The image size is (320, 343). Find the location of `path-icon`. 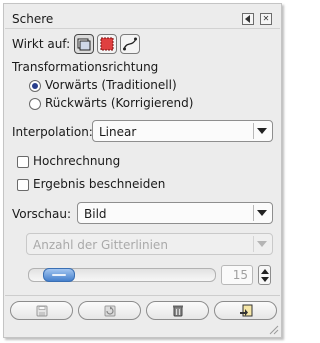

path-icon is located at coordinates (130, 44).